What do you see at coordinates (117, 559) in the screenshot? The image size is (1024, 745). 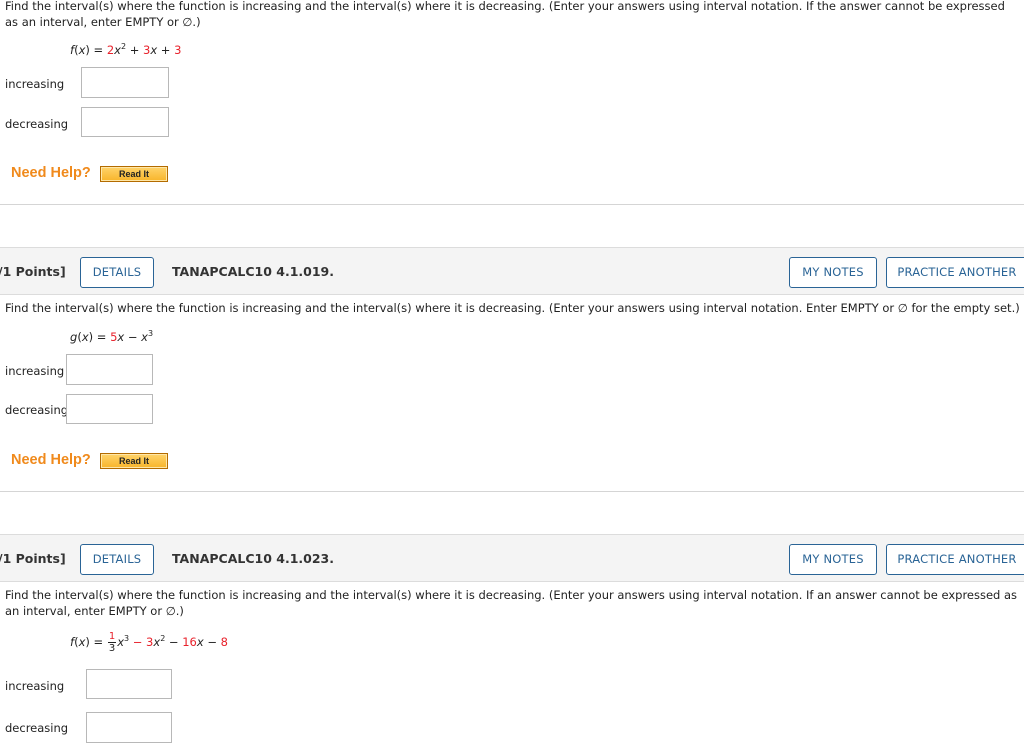 I see `question3-details-button: DETAILS` at bounding box center [117, 559].